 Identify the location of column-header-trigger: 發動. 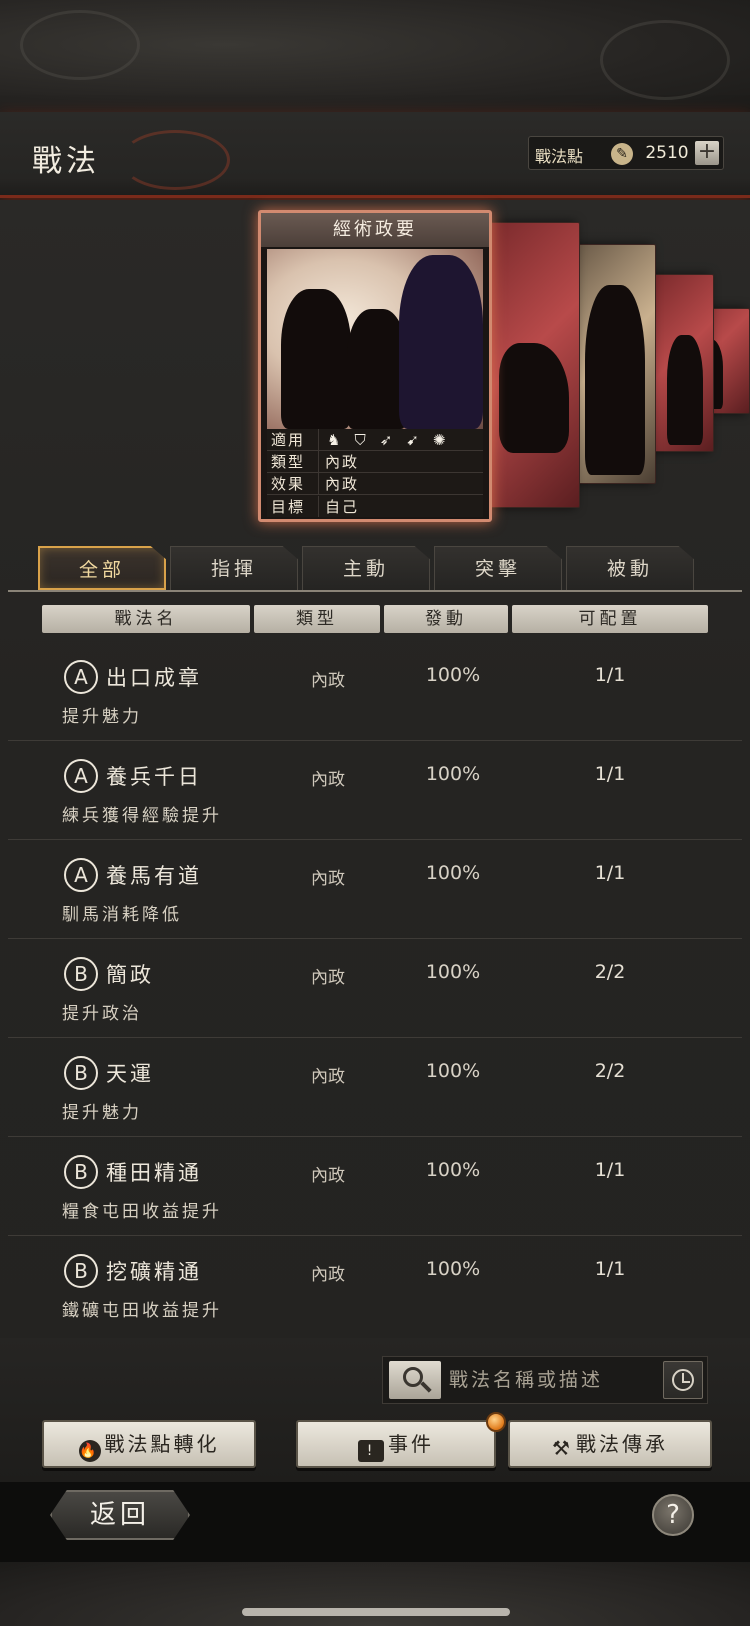
(446, 619).